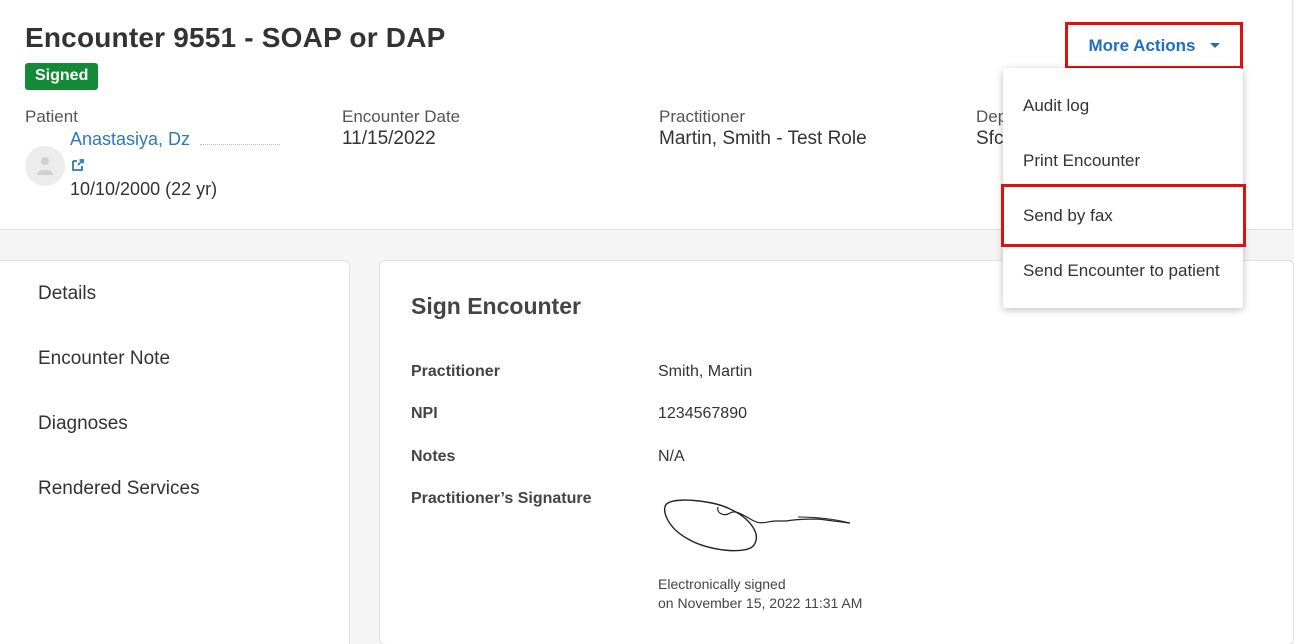 The width and height of the screenshot is (1294, 644). What do you see at coordinates (144, 189) in the screenshot?
I see `patient-dob: 10/10/2000 (22 yr)` at bounding box center [144, 189].